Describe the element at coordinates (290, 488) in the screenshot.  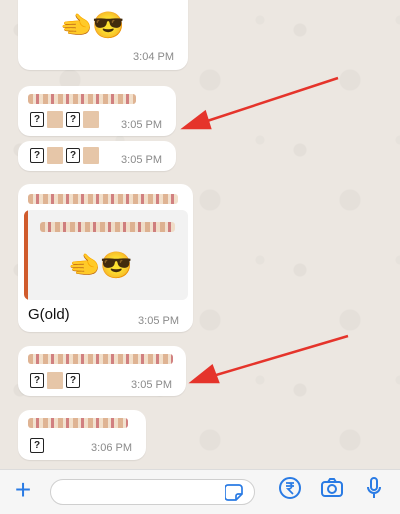
I see `rupee-icon` at that location.